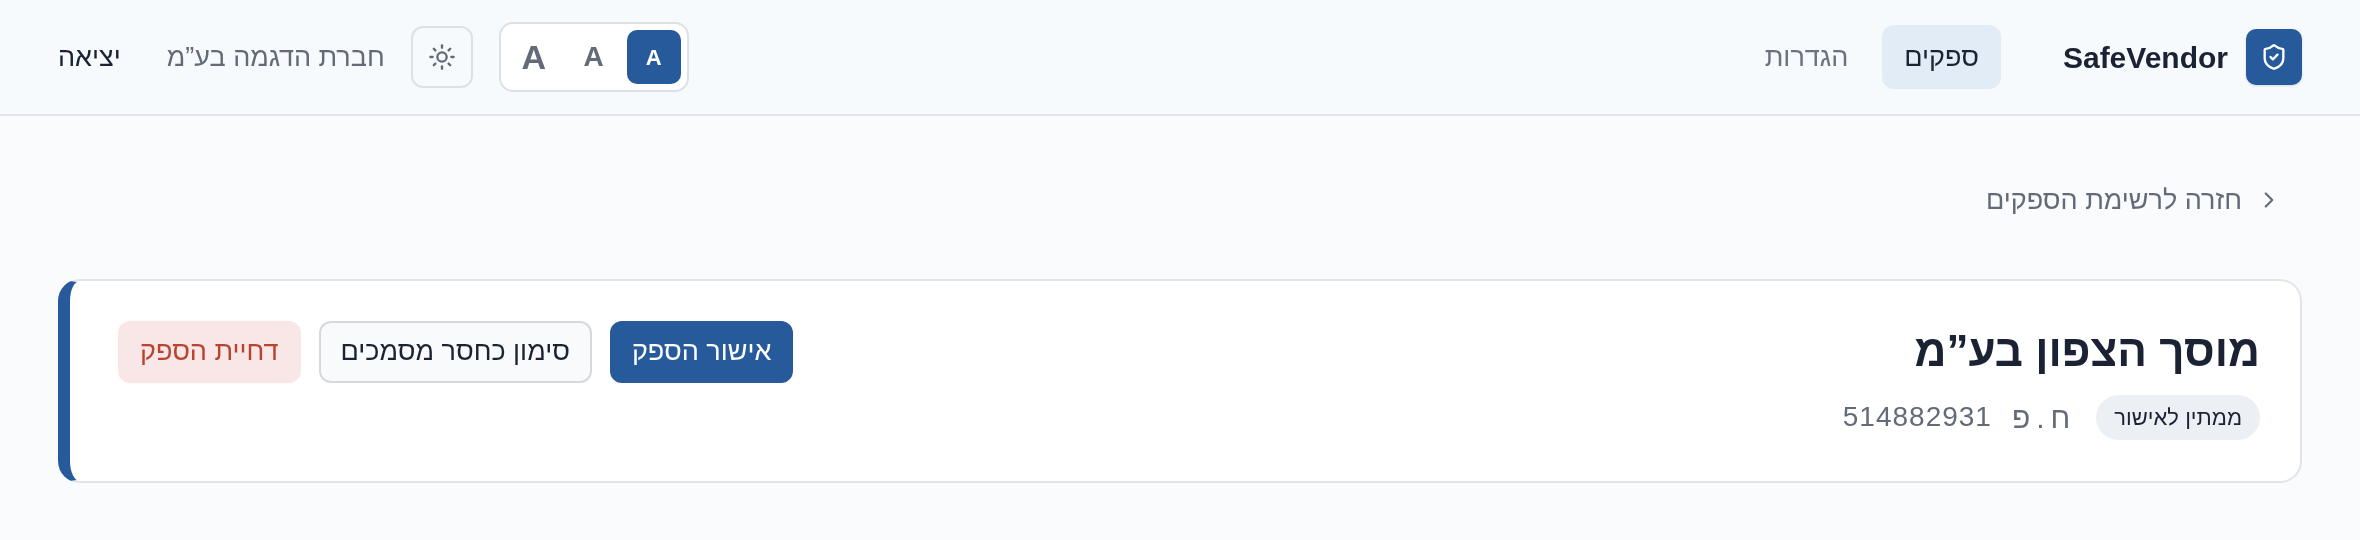  What do you see at coordinates (2133, 200) in the screenshot?
I see `back-link: חזרה לרשימת הספקים` at bounding box center [2133, 200].